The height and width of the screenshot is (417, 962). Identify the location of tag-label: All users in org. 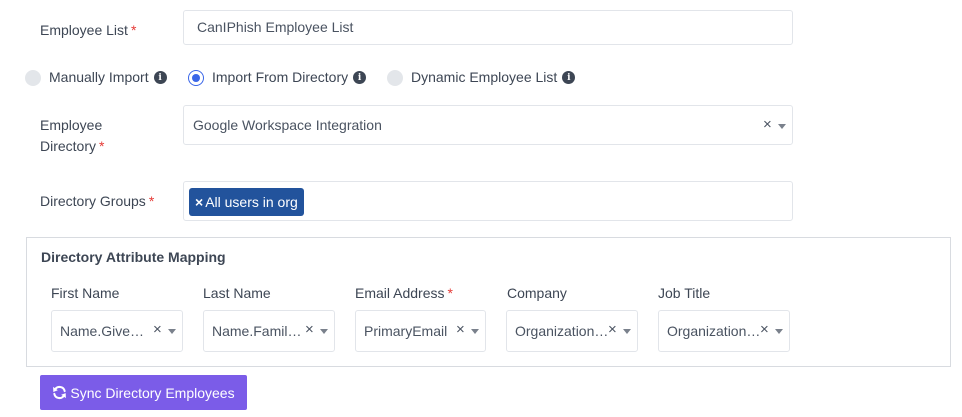
(251, 202).